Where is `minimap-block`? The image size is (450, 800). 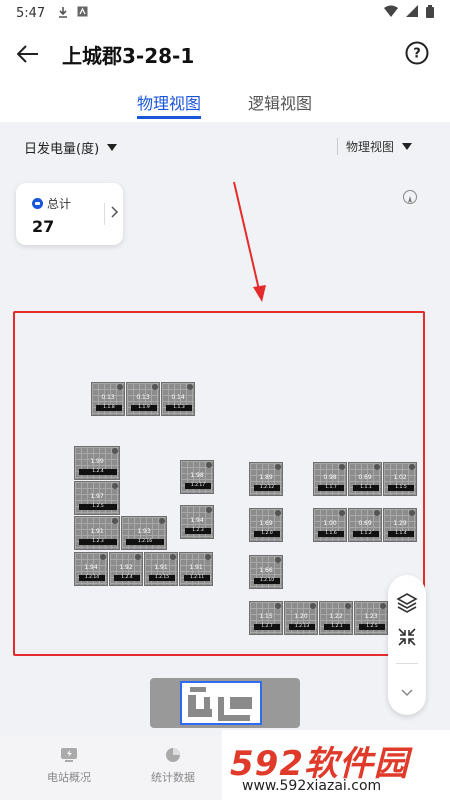 minimap-block is located at coordinates (207, 703).